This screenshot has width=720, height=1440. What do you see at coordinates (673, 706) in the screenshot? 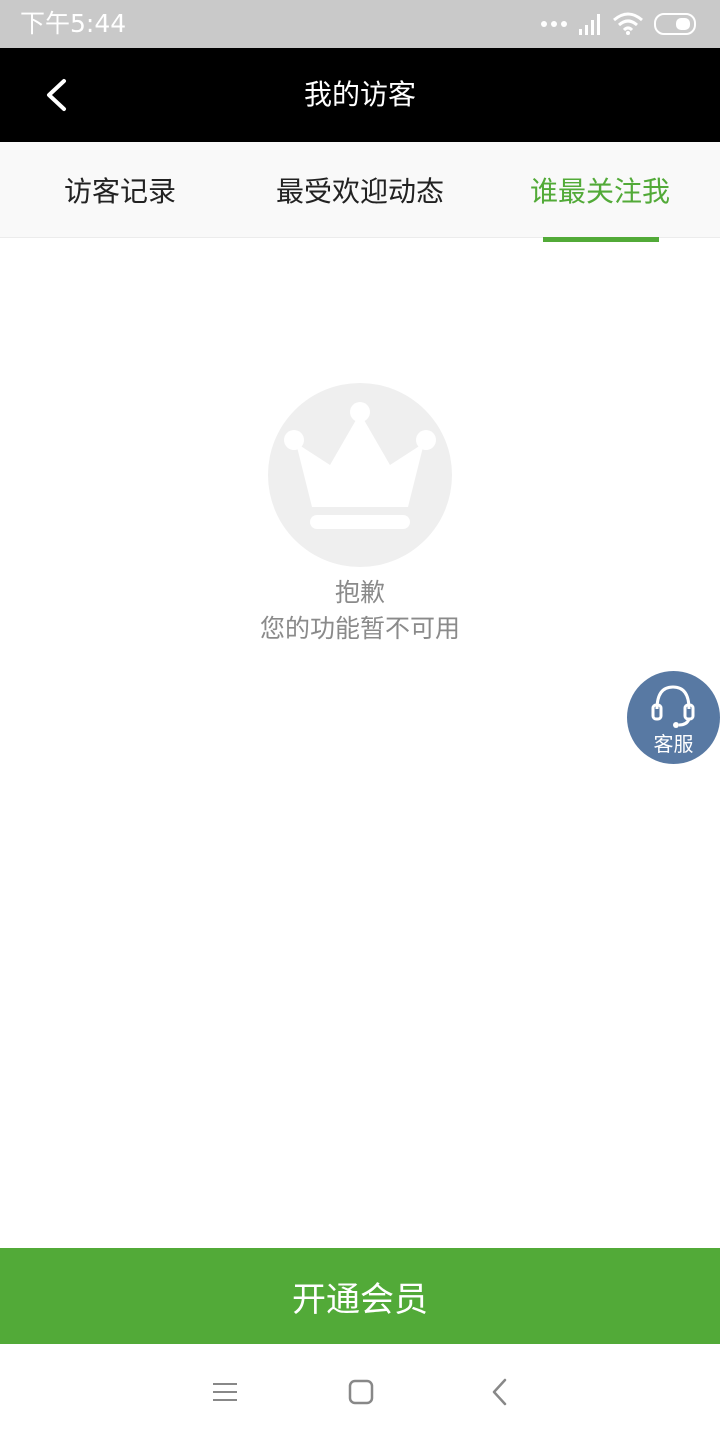
I see `headset-icon` at bounding box center [673, 706].